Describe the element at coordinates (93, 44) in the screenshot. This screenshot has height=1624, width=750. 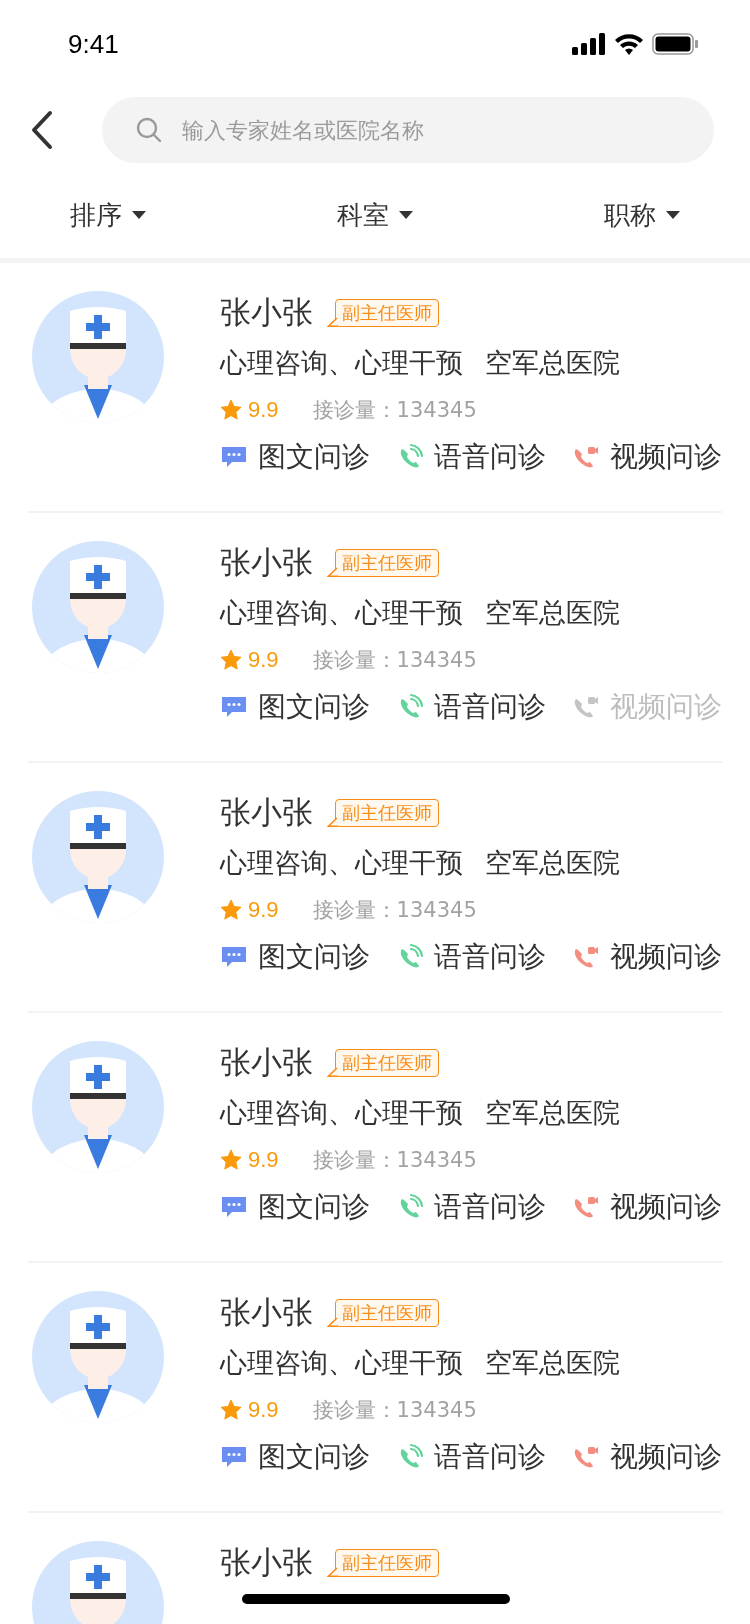
I see `status-time: 9:41` at that location.